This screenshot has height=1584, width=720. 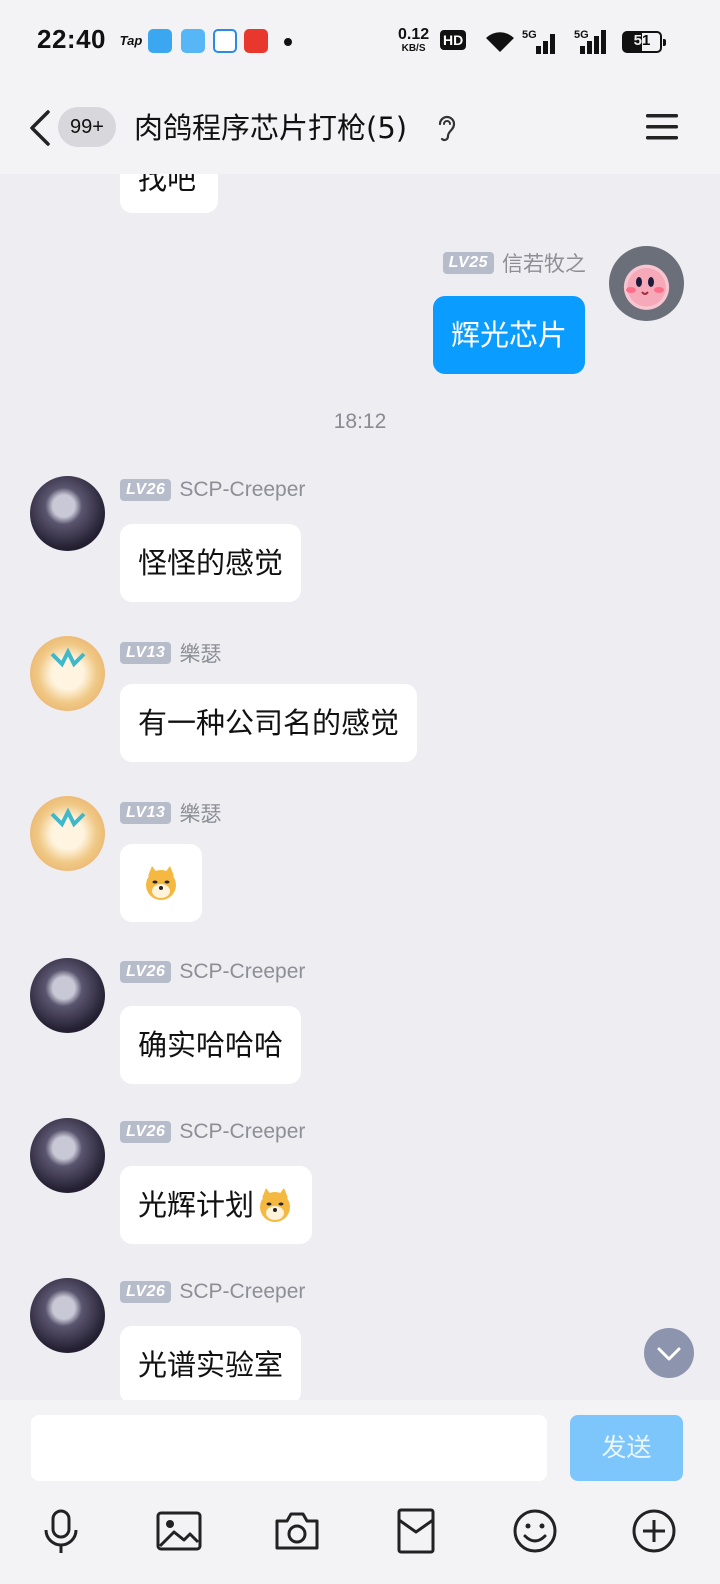 I want to click on message-item: LV26 SCP-Creeper 光辉计划, so click(x=360, y=1183).